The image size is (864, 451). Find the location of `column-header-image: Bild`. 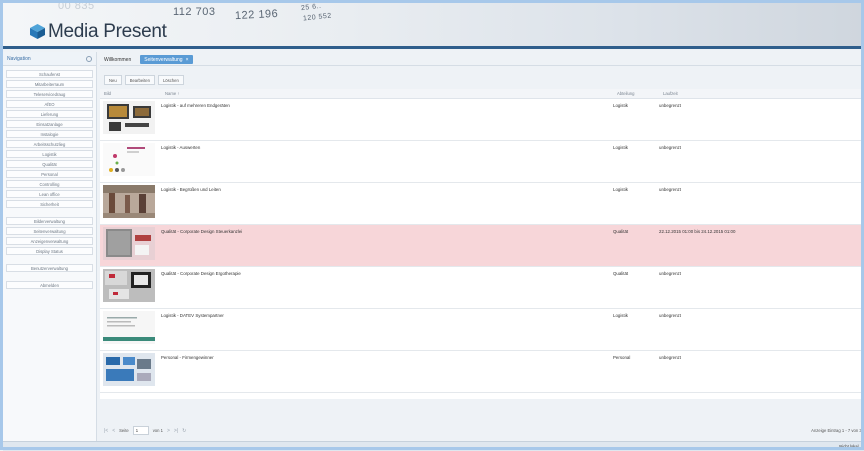

column-header-image: Bild is located at coordinates (130, 93).